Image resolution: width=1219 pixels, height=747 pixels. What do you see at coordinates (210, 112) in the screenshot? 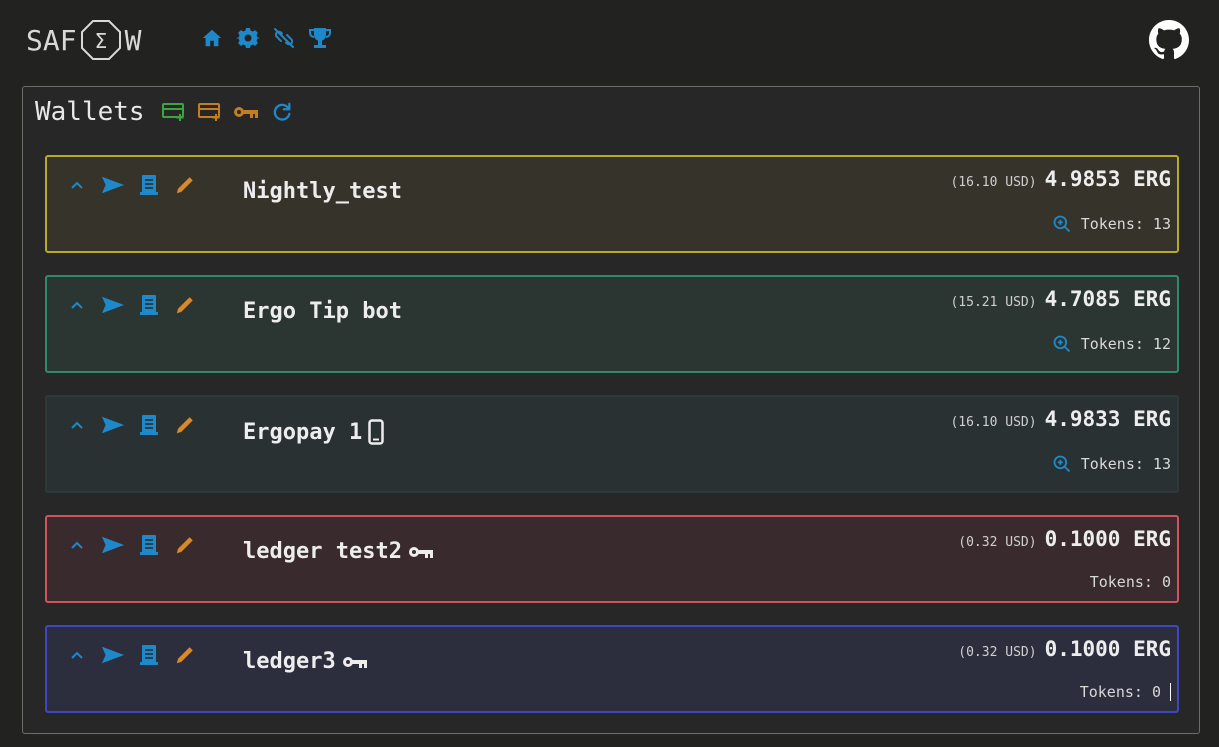
I see `add-ergopay-wallet-icon` at bounding box center [210, 112].